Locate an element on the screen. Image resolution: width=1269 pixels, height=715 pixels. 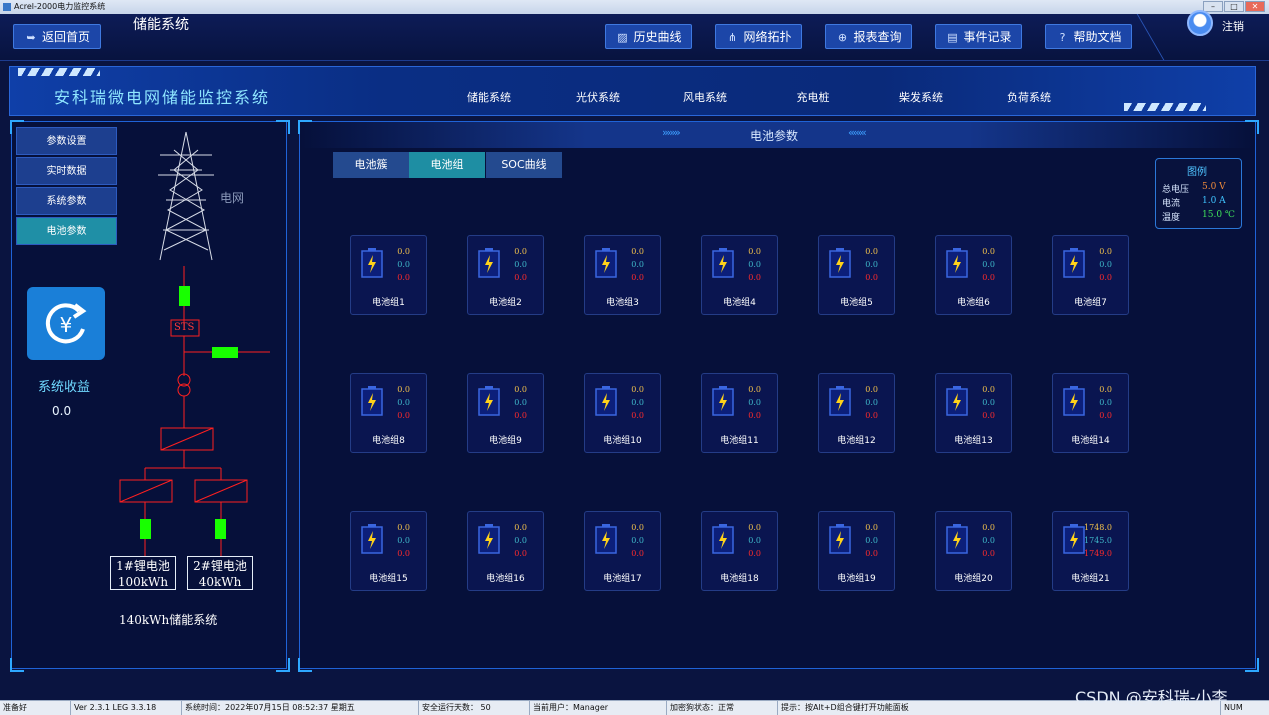
battery-group-card: 0.0 0.0 0.0 电池组10 is located at coordinates (622, 413).